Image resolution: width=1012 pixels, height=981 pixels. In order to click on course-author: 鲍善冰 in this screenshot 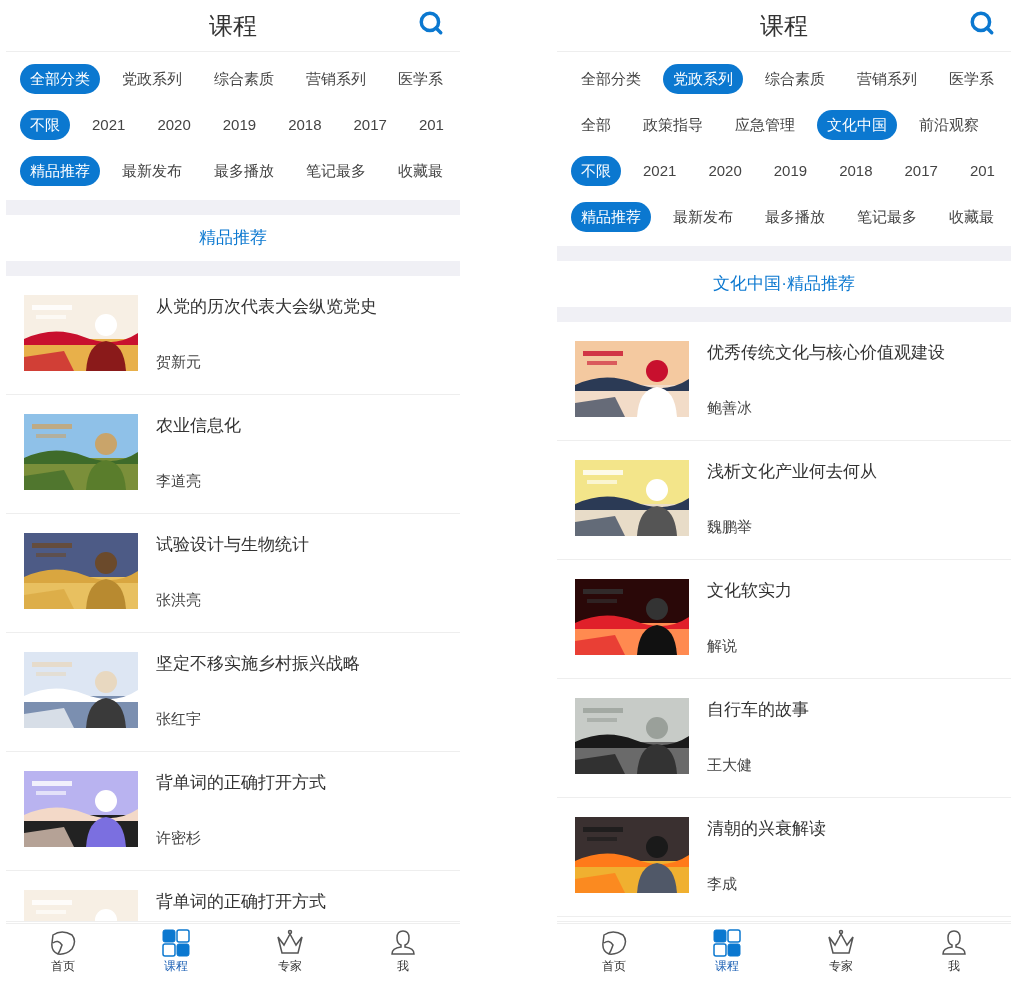, I will do `click(730, 408)`.